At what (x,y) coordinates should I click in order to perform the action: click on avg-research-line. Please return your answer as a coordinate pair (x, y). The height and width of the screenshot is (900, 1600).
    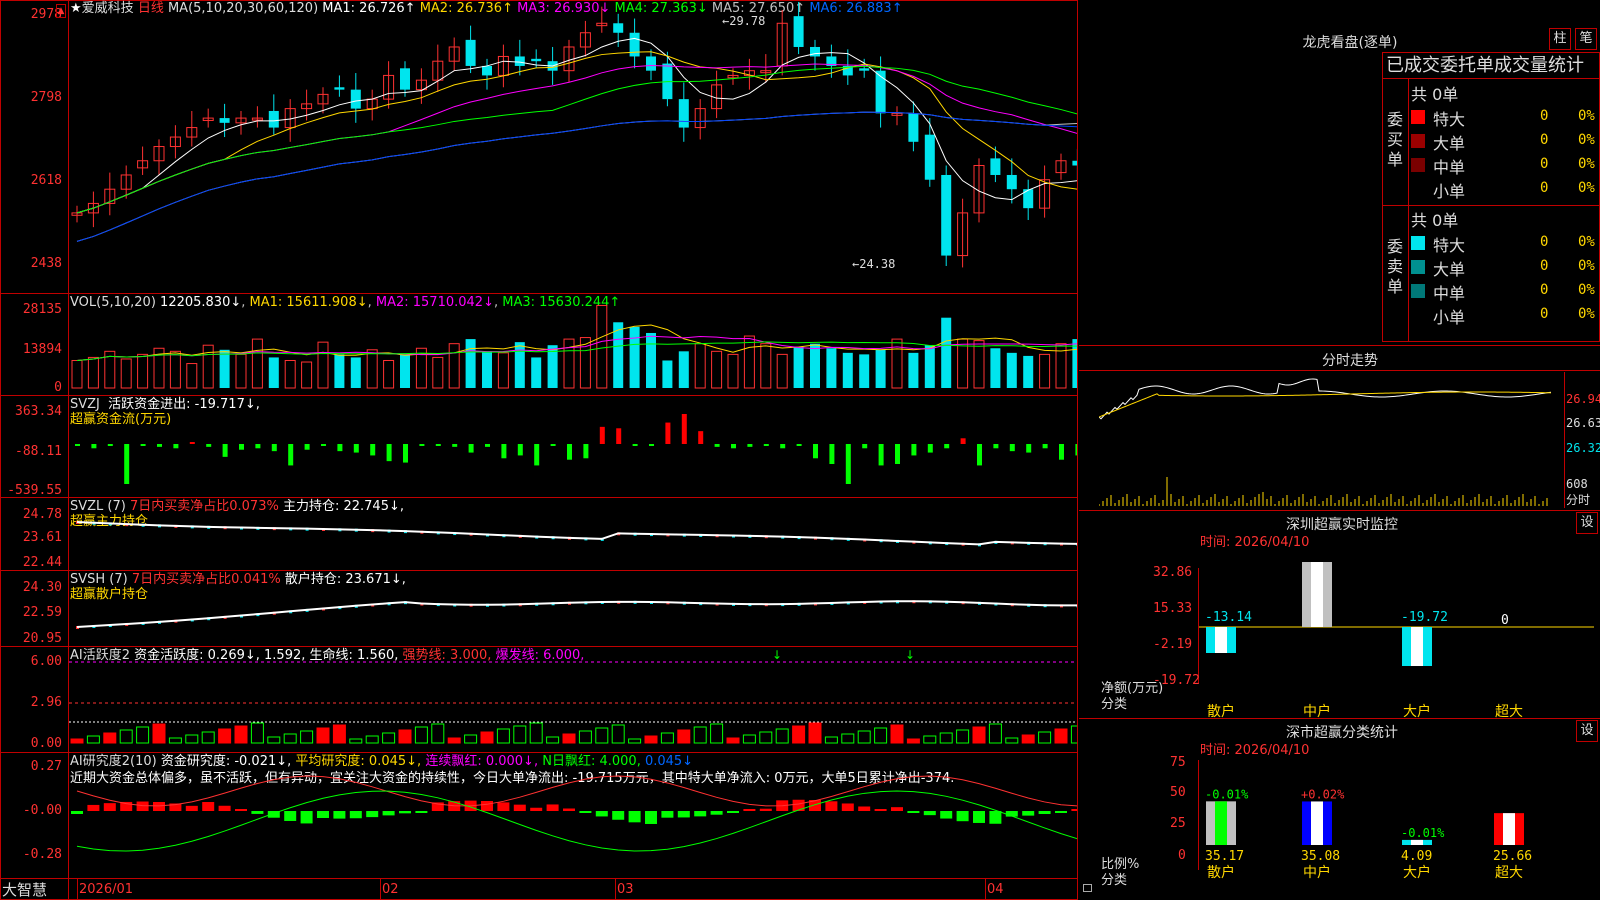
    Looking at the image, I should click on (576, 821).